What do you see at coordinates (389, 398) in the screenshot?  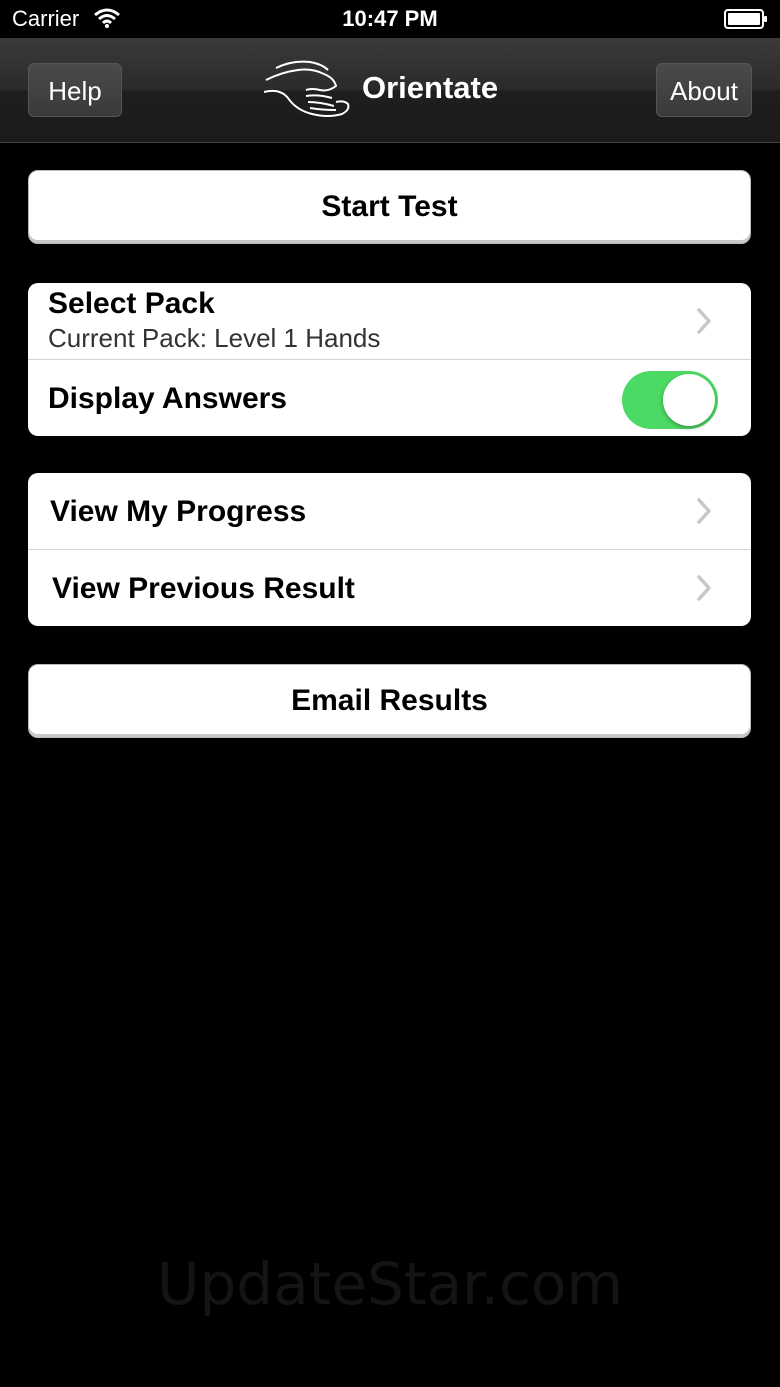 I see `display-answers-row: Display Answers` at bounding box center [389, 398].